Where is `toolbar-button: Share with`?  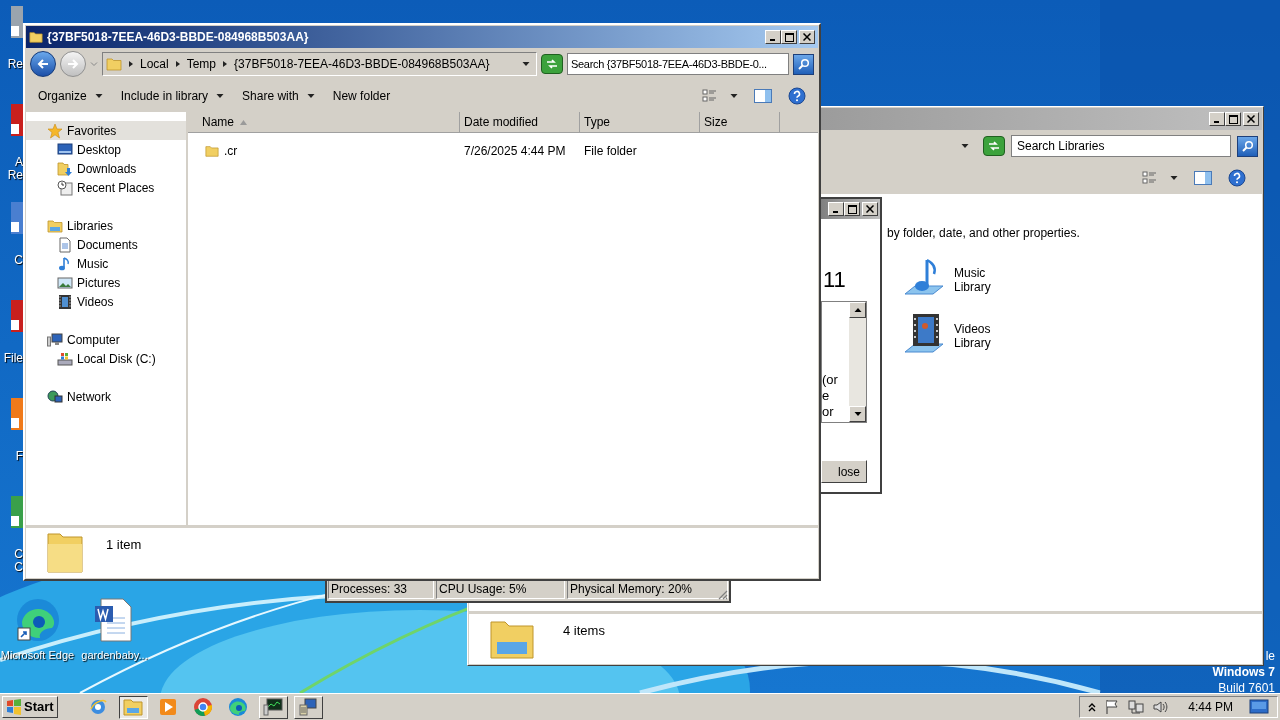
toolbar-button: Share with is located at coordinates (278, 96).